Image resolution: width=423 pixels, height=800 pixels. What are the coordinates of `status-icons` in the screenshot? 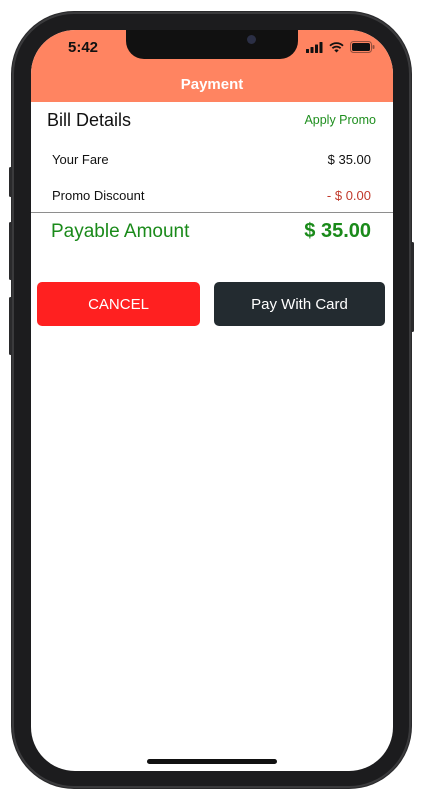 It's located at (340, 49).